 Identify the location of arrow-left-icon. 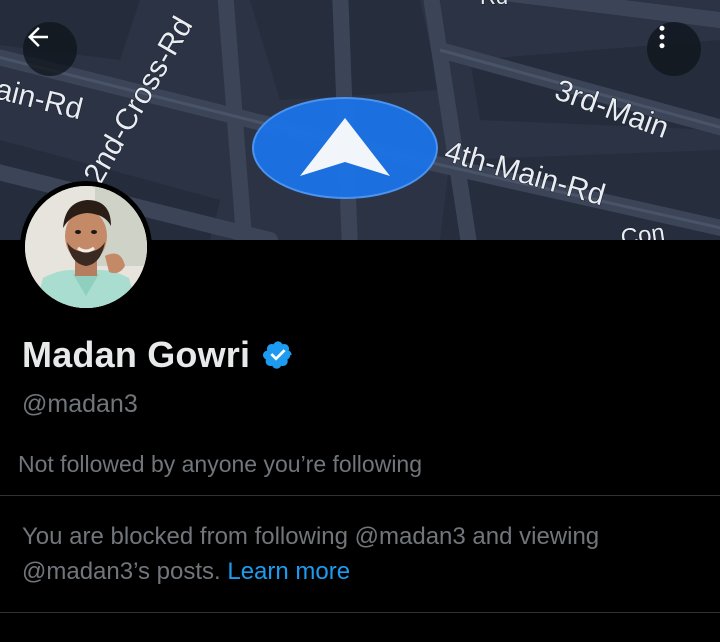
(38, 37).